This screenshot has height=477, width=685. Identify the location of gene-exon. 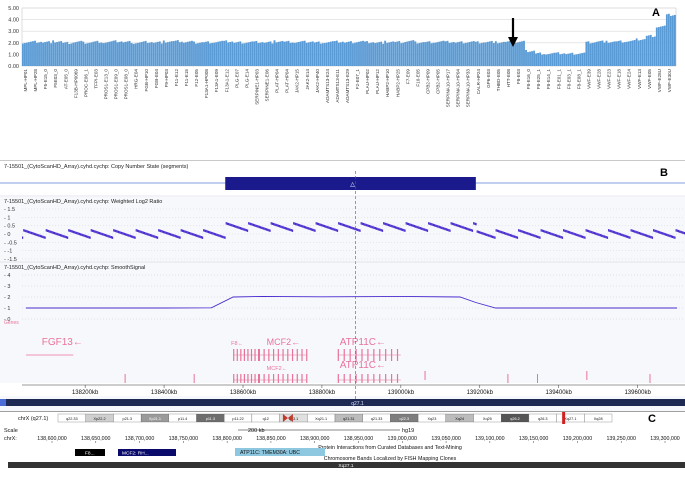
(251, 355).